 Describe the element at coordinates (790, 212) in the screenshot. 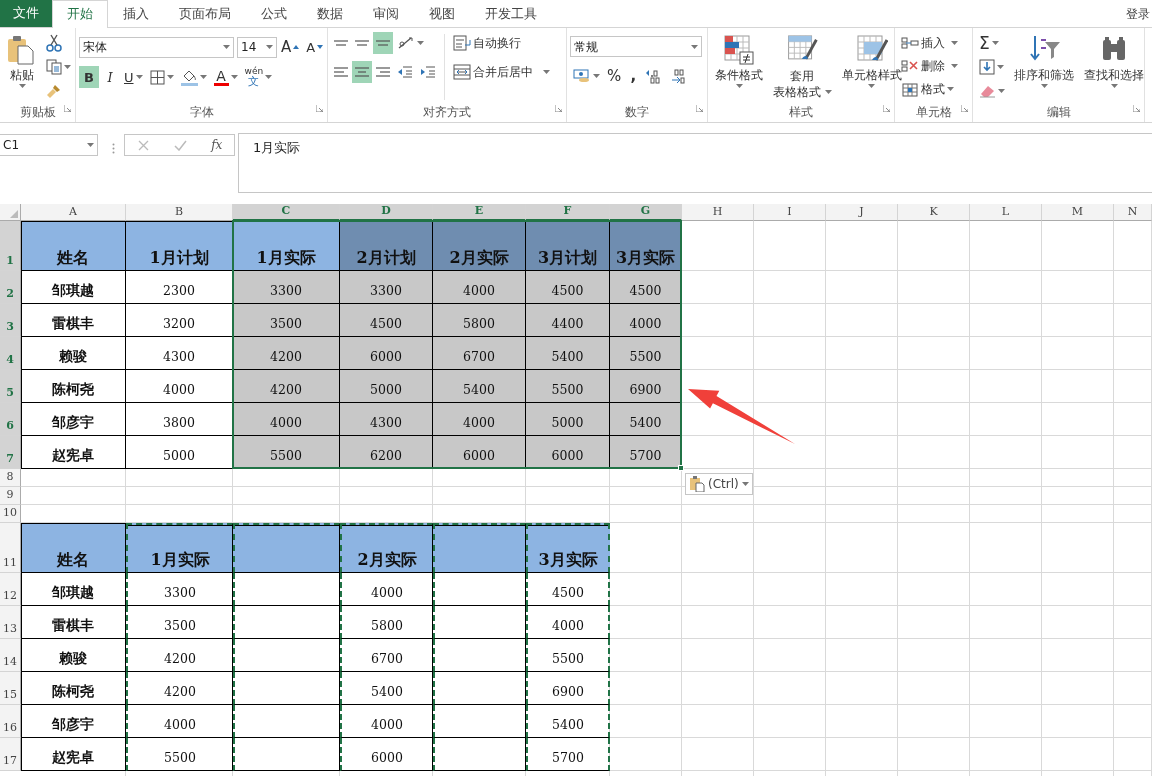

I see `column-header: I` at that location.